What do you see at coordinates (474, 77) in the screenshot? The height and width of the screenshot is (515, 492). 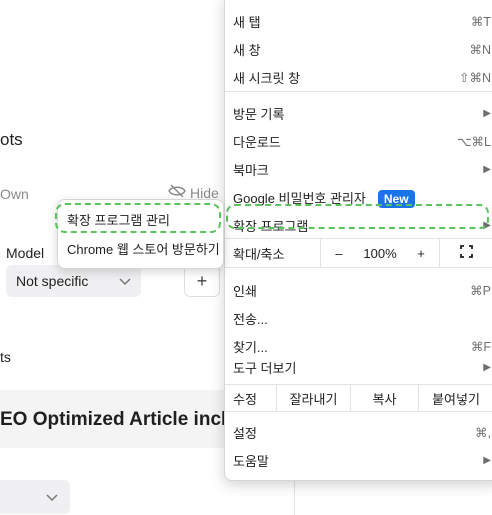 I see `new-incognito-shortcut: ⇧⌘N` at bounding box center [474, 77].